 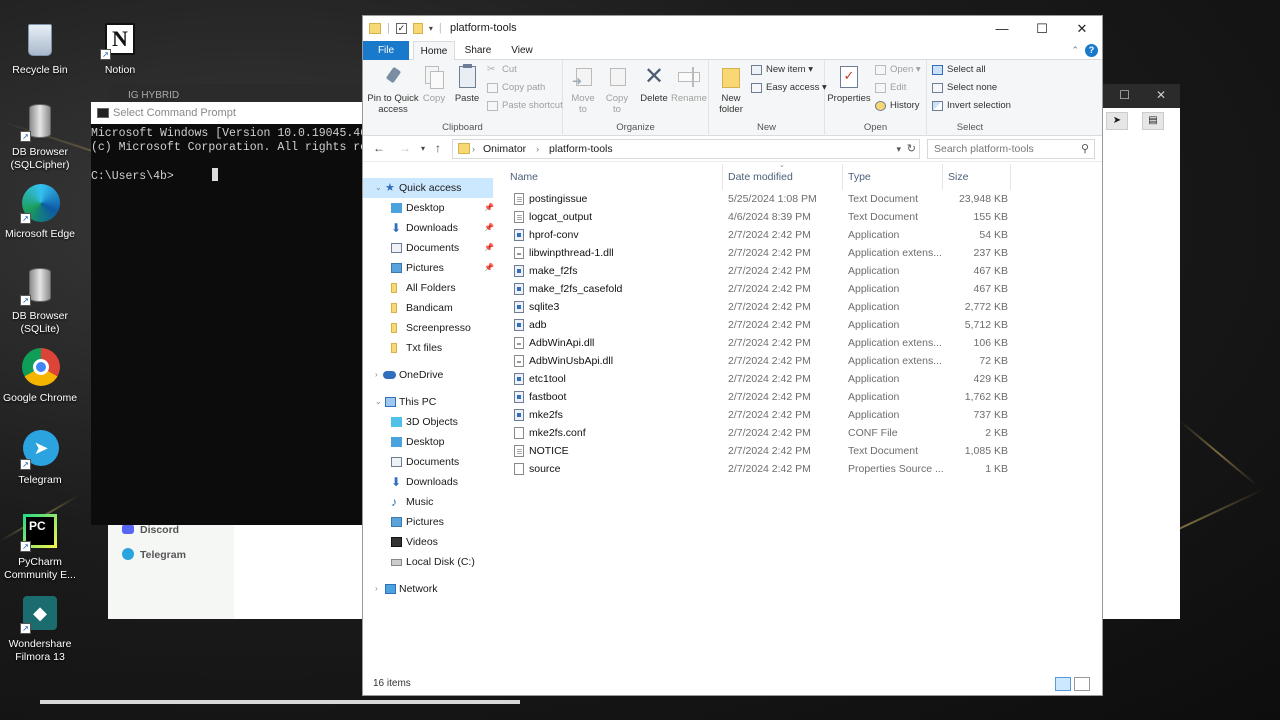 What do you see at coordinates (971, 106) in the screenshot?
I see `invert-selection-button: Invert selection` at bounding box center [971, 106].